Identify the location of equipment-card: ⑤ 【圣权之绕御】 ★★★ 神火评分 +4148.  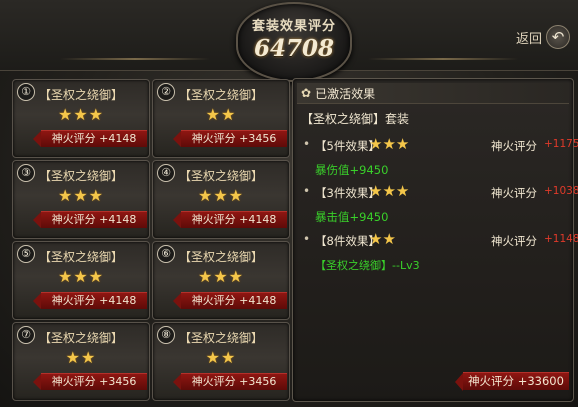
(81, 280).